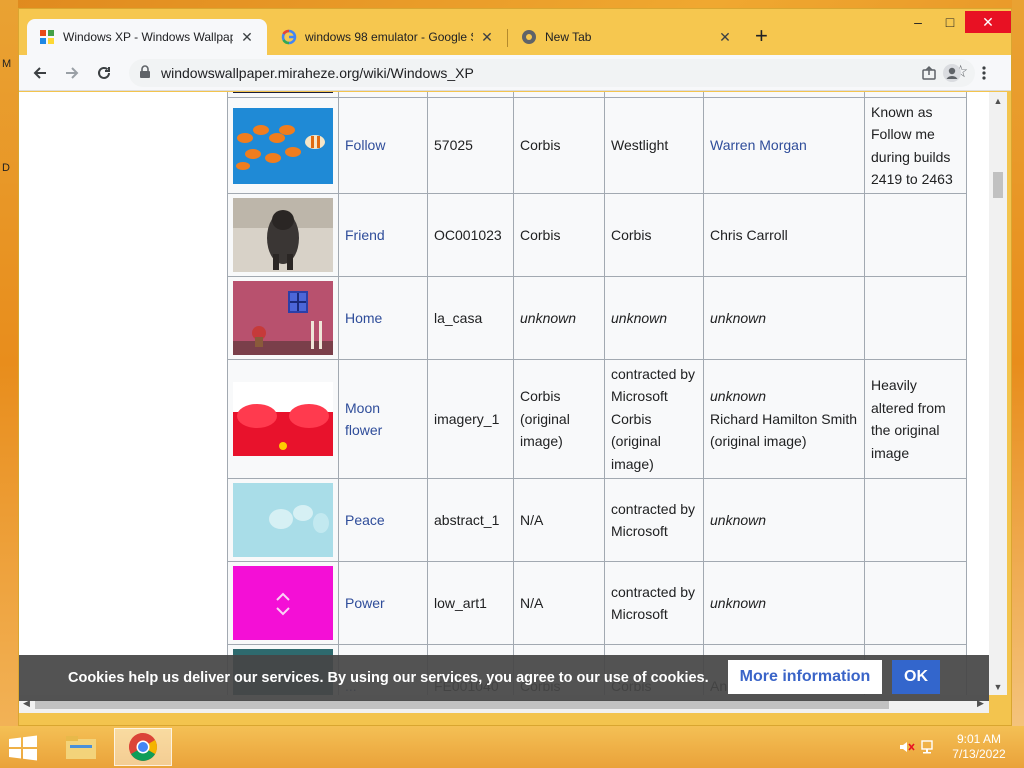  I want to click on agency-cell: Corbis (original image), so click(559, 419).